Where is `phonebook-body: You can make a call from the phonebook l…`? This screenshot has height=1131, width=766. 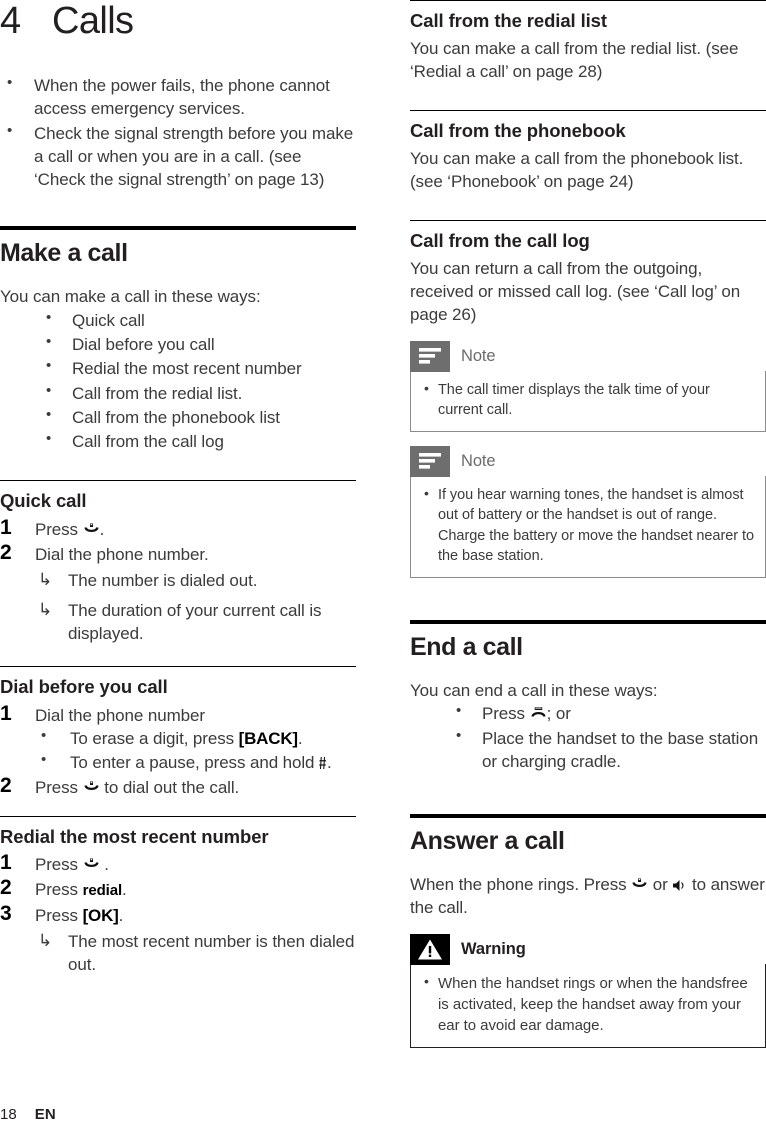
phonebook-body: You can make a call from the phonebook l… is located at coordinates (577, 170).